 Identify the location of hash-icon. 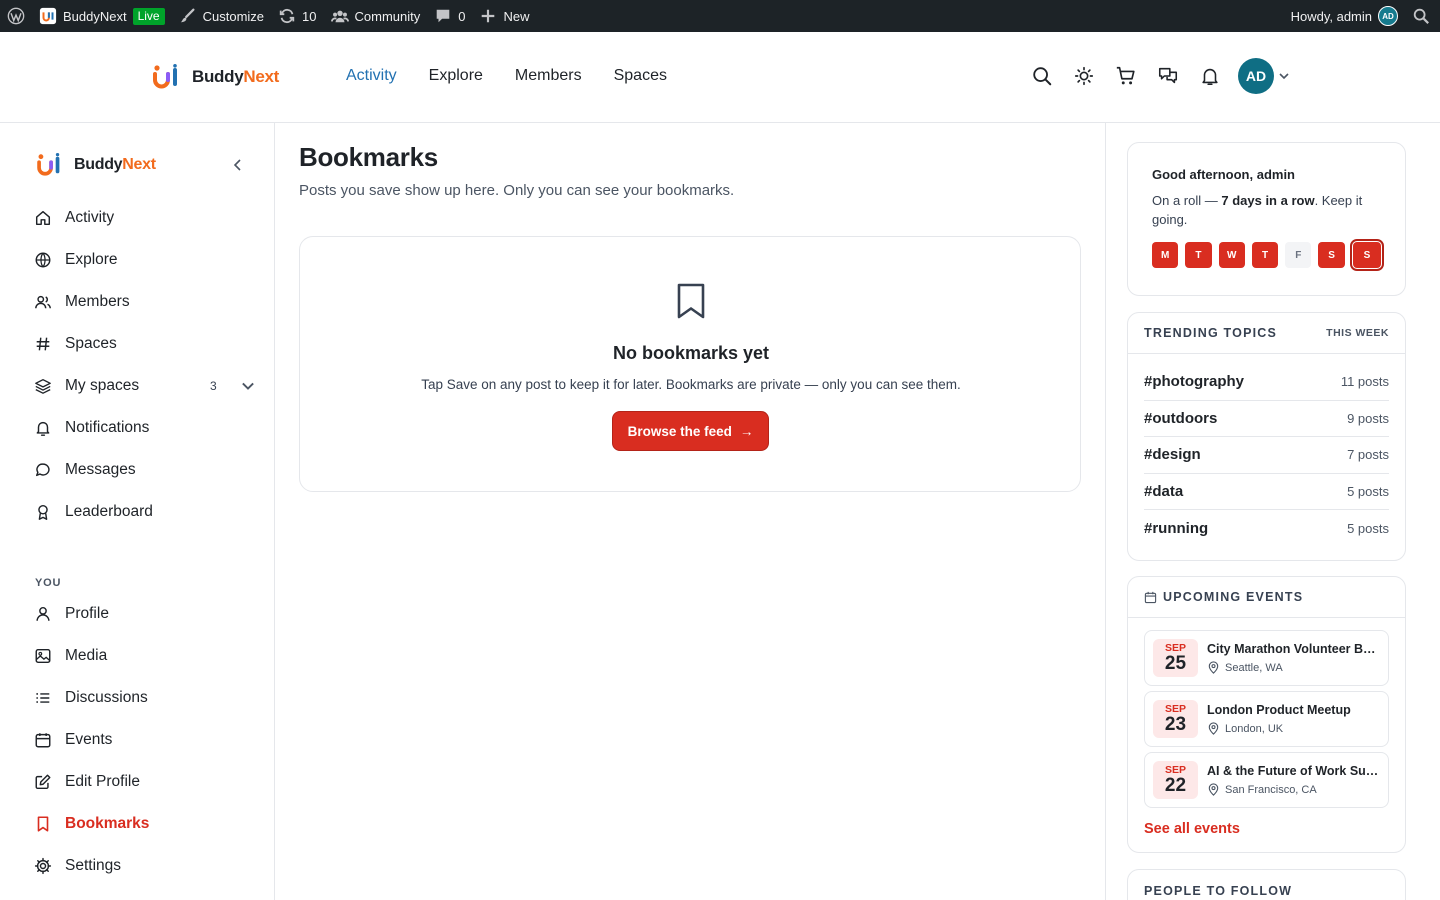
(43, 344).